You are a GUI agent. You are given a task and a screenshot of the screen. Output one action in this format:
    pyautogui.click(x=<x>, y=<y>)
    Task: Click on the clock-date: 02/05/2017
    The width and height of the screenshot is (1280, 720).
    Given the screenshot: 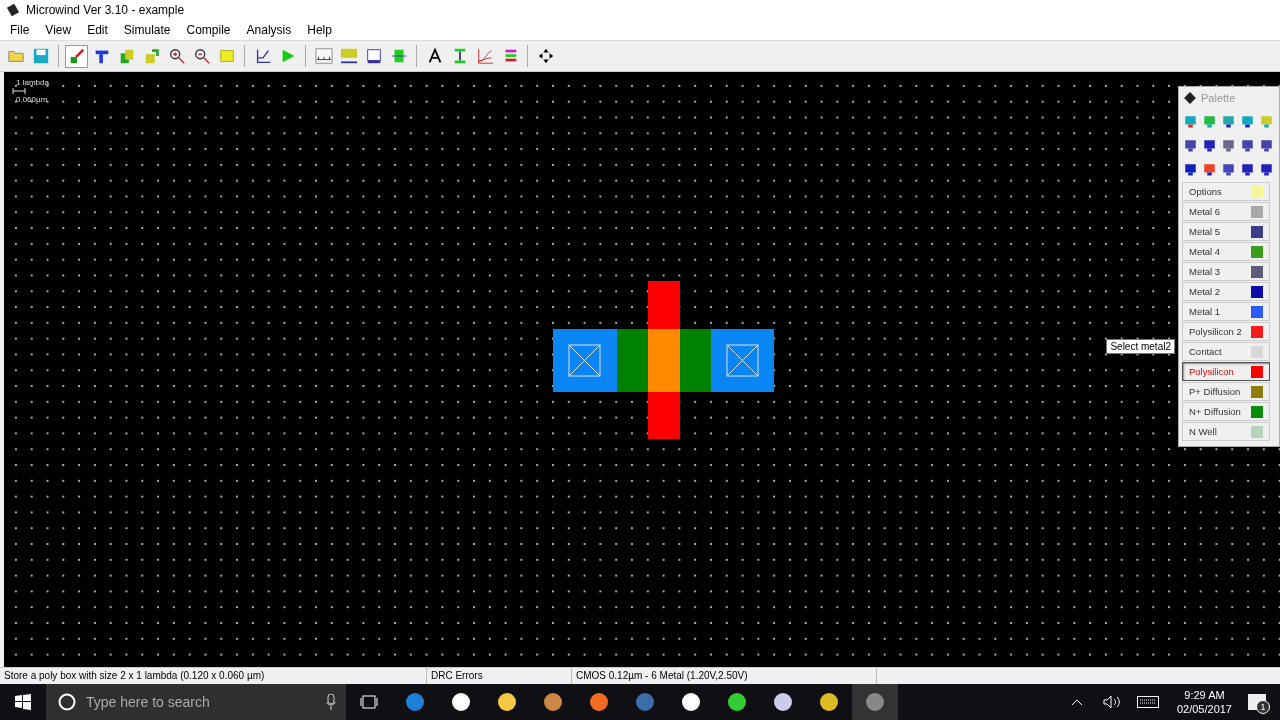 What is the action you would take?
    pyautogui.click(x=1204, y=709)
    